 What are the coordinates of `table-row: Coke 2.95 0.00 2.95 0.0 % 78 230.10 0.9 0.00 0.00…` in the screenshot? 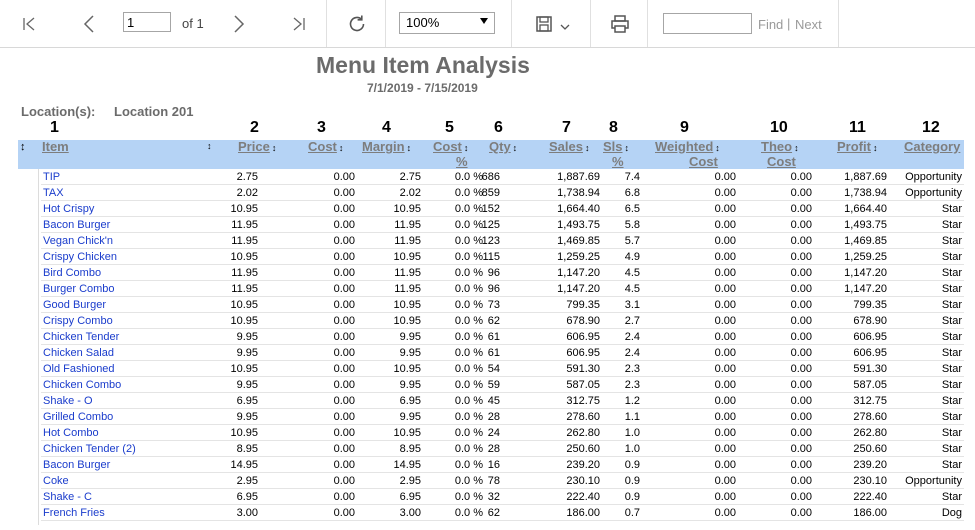 It's located at (487, 481).